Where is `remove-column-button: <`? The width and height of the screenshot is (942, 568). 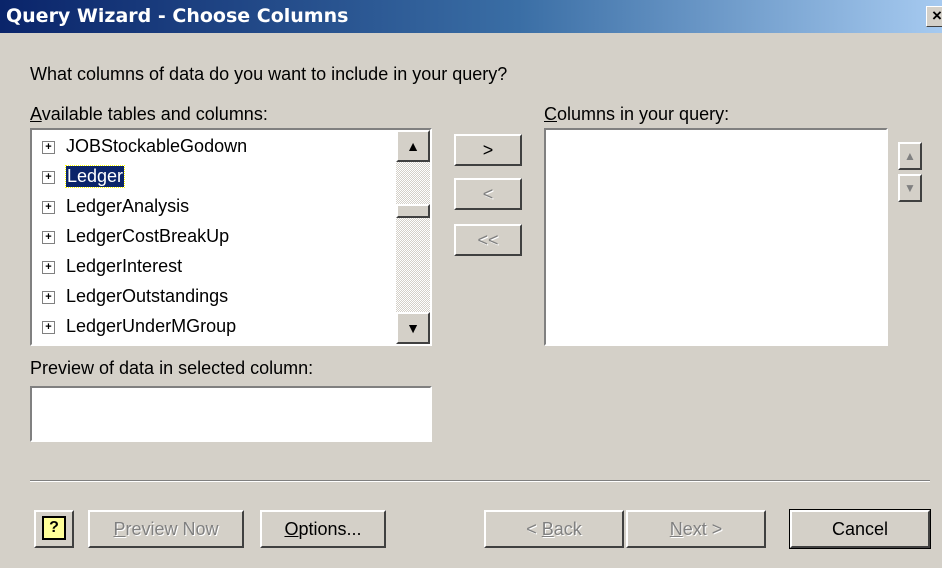
remove-column-button: < is located at coordinates (488, 194).